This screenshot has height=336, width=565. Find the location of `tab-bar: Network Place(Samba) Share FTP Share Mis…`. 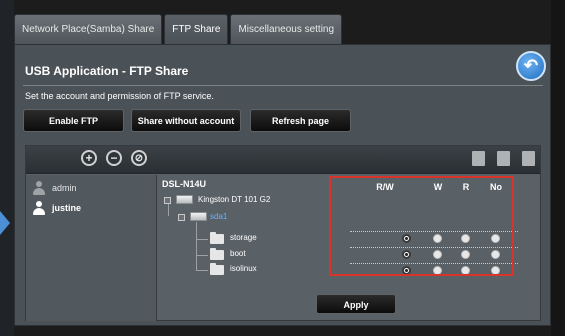

tab-bar: Network Place(Samba) Share FTP Share Mis… is located at coordinates (178, 29).